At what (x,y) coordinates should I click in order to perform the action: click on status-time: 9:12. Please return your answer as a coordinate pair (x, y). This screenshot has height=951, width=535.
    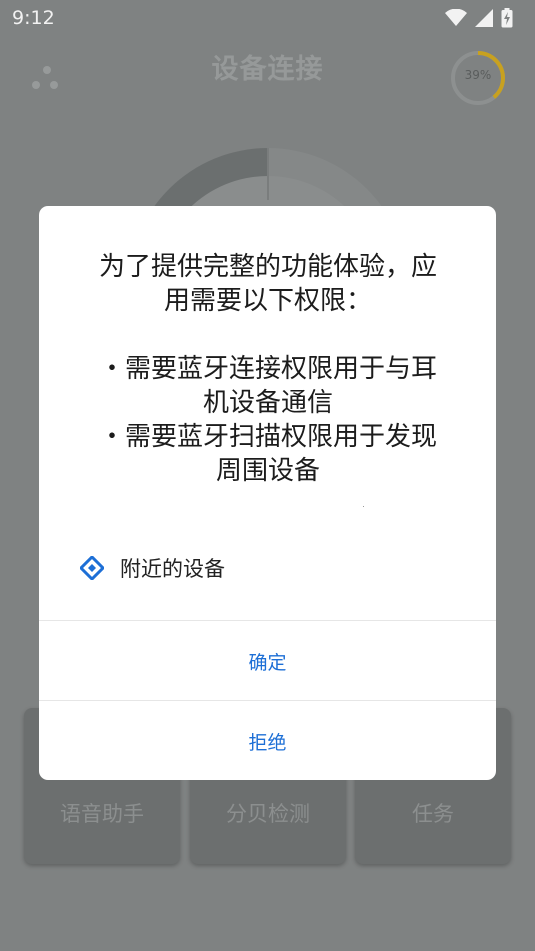
    Looking at the image, I should click on (33, 18).